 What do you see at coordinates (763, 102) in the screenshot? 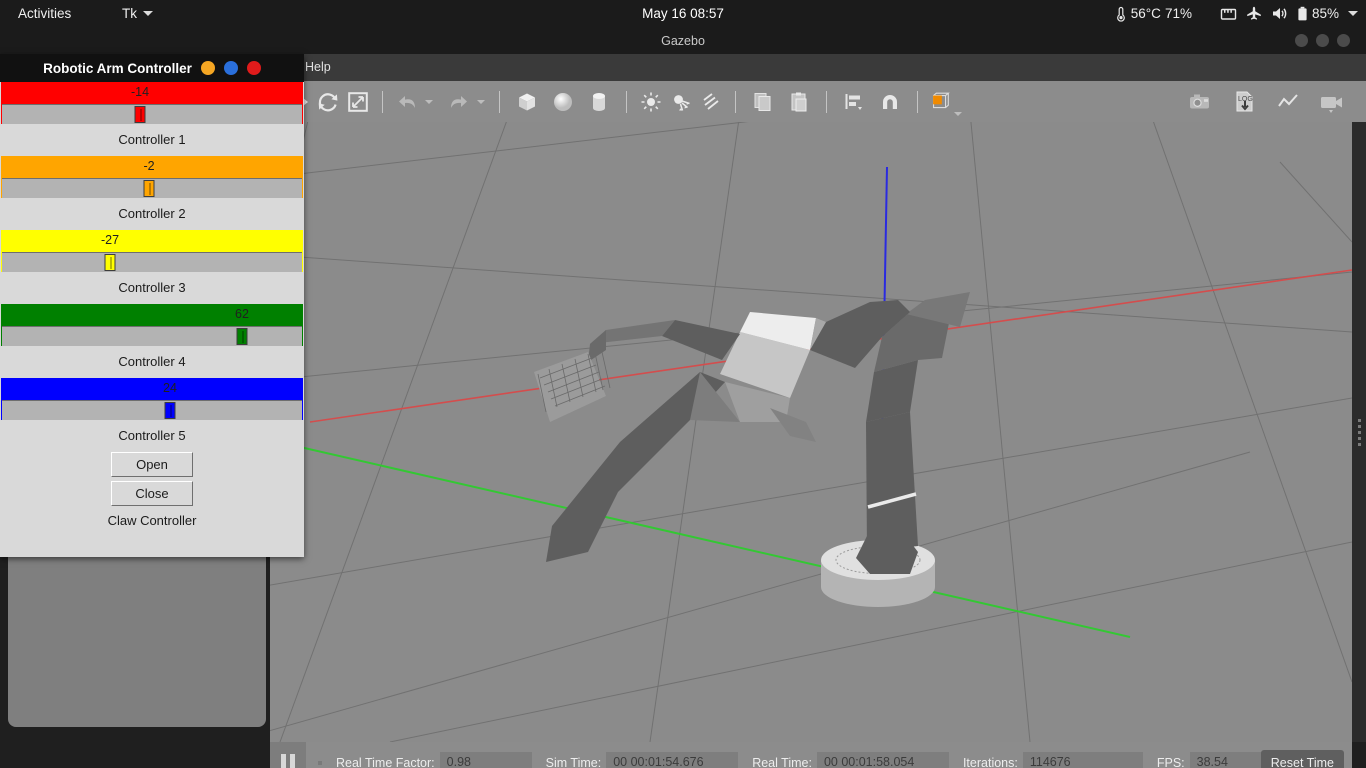
I see `copy-icon` at bounding box center [763, 102].